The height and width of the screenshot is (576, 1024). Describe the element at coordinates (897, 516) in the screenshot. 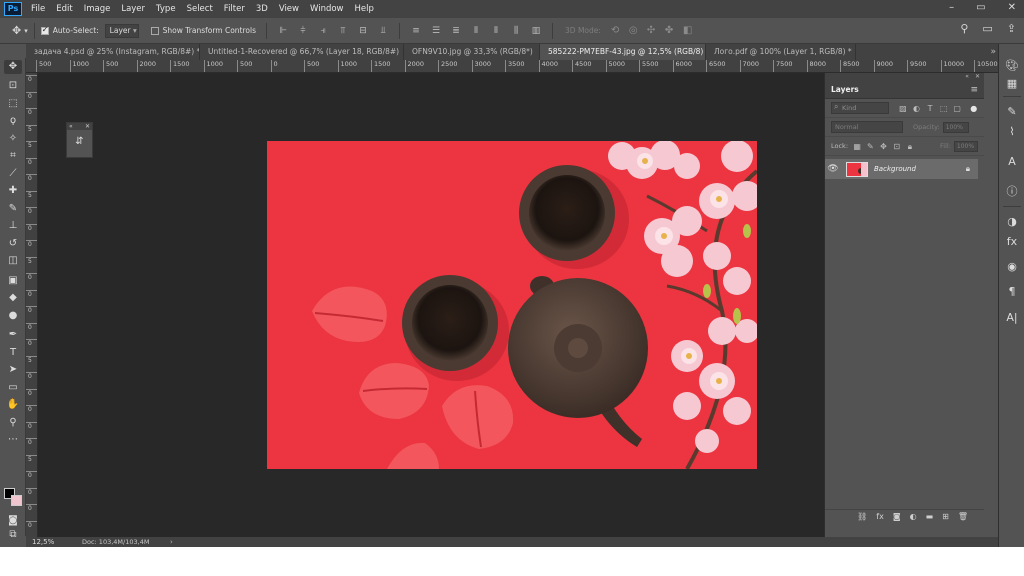

I see `add-mask-icon: ◙` at that location.